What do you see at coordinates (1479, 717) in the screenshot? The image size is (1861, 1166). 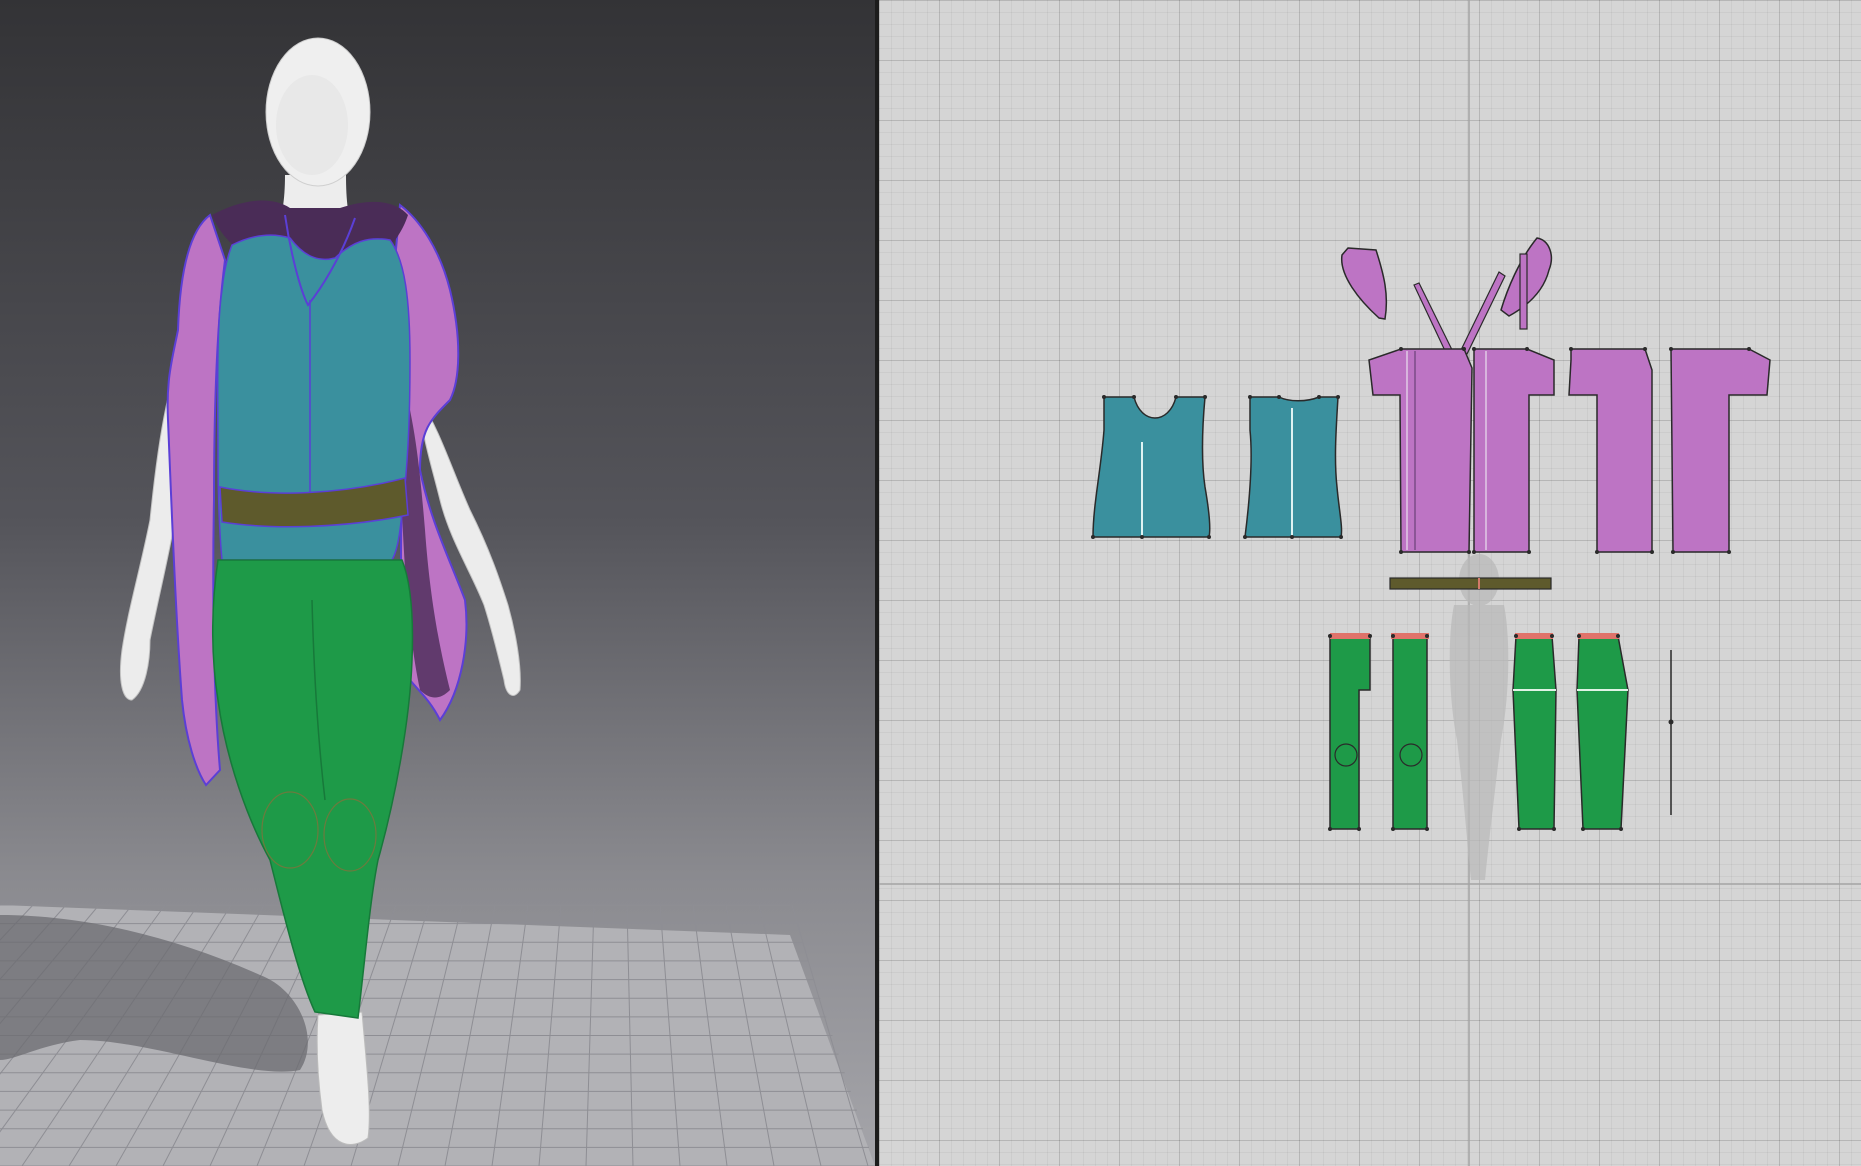 I see `avatar-silhouette` at bounding box center [1479, 717].